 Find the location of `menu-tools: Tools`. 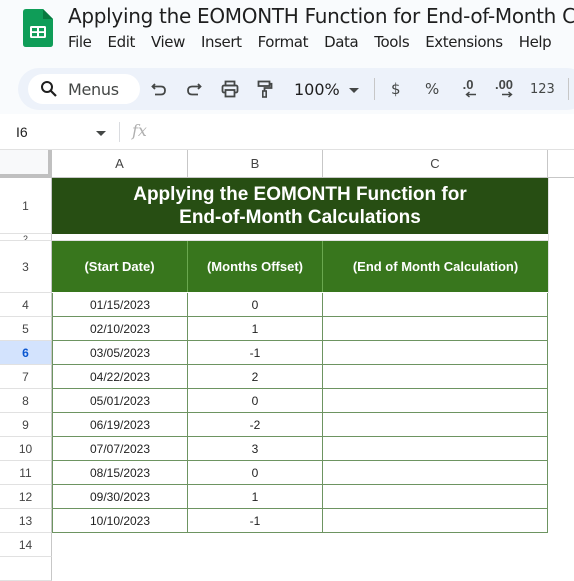

menu-tools: Tools is located at coordinates (391, 42).